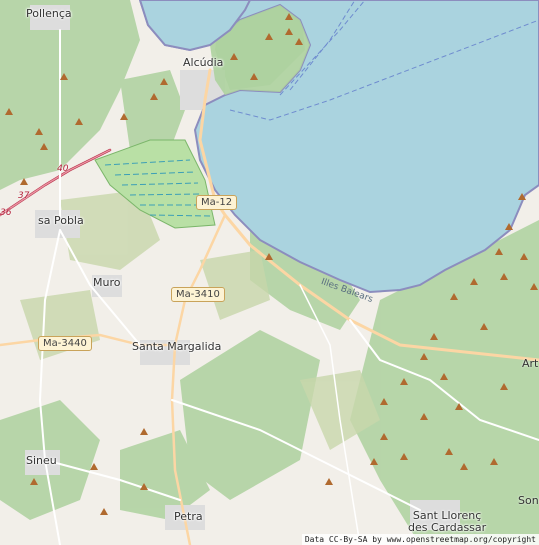  I want to click on place-label-art: Art, so click(530, 363).